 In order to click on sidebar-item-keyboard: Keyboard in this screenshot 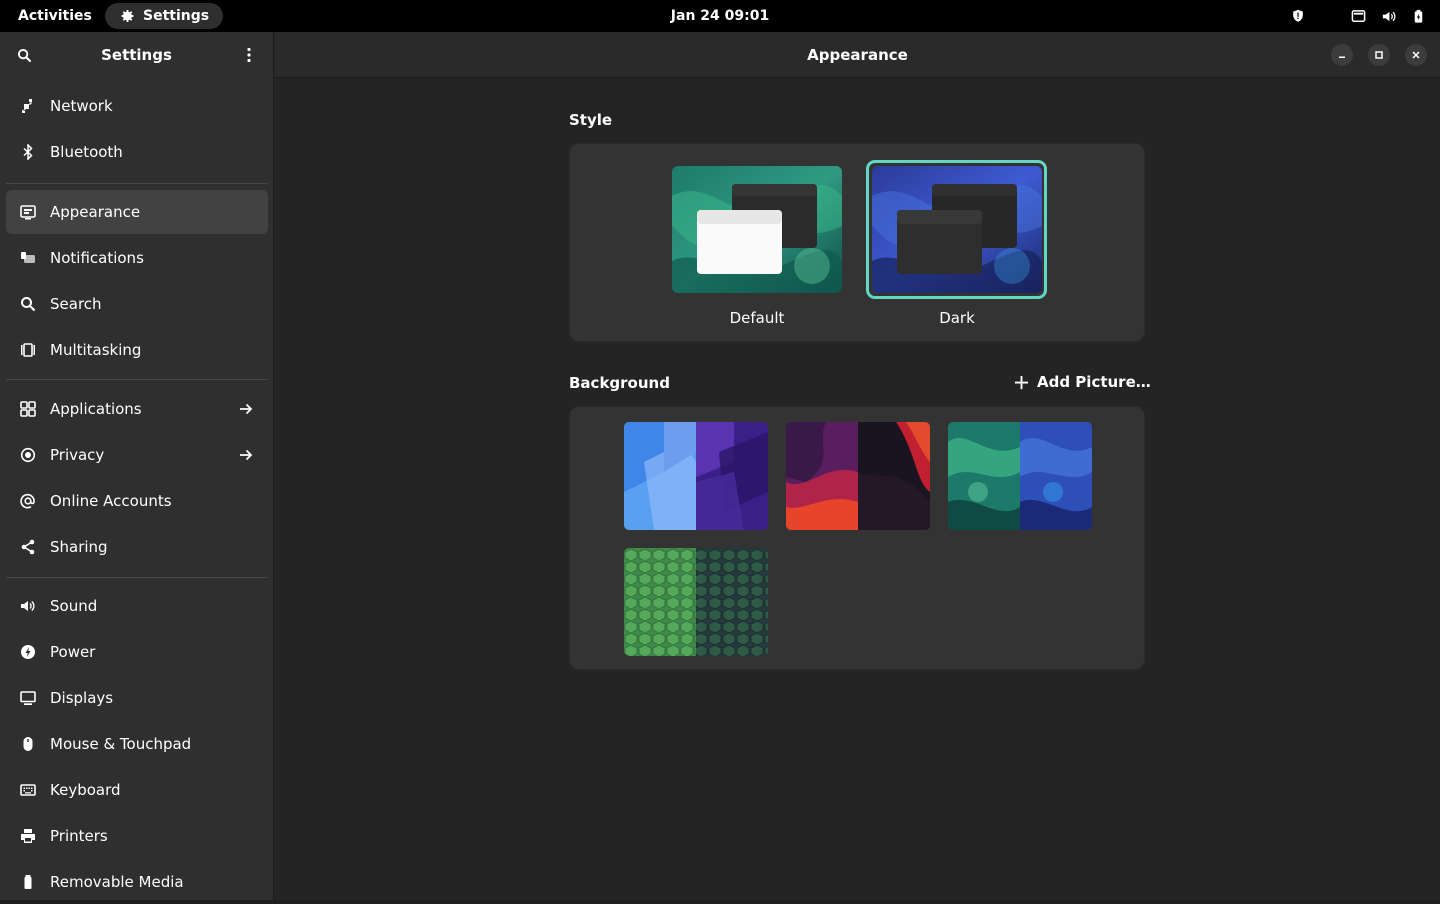, I will do `click(137, 790)`.